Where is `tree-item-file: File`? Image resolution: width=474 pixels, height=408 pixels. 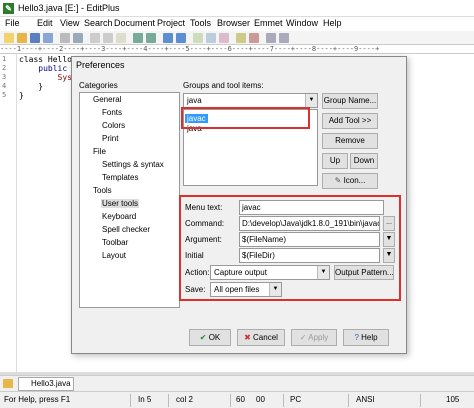
tree-item-file: File is located at coordinates (99, 151).